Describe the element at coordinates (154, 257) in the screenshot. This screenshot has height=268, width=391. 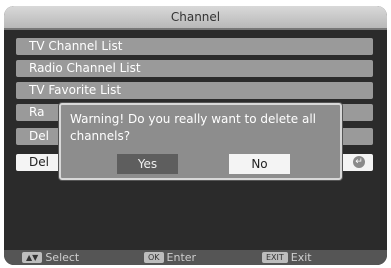
I see `ok-key-icon: OK` at that location.